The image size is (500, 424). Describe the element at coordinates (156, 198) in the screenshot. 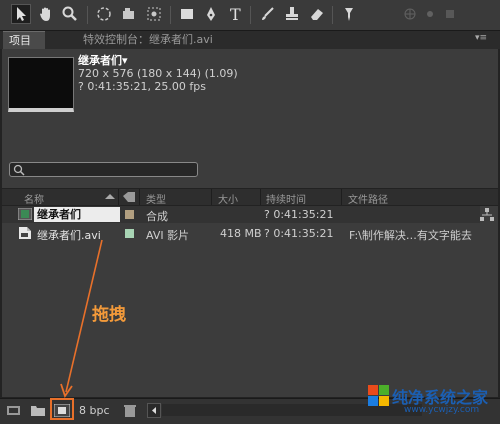

I see `column-type: 类型` at that location.